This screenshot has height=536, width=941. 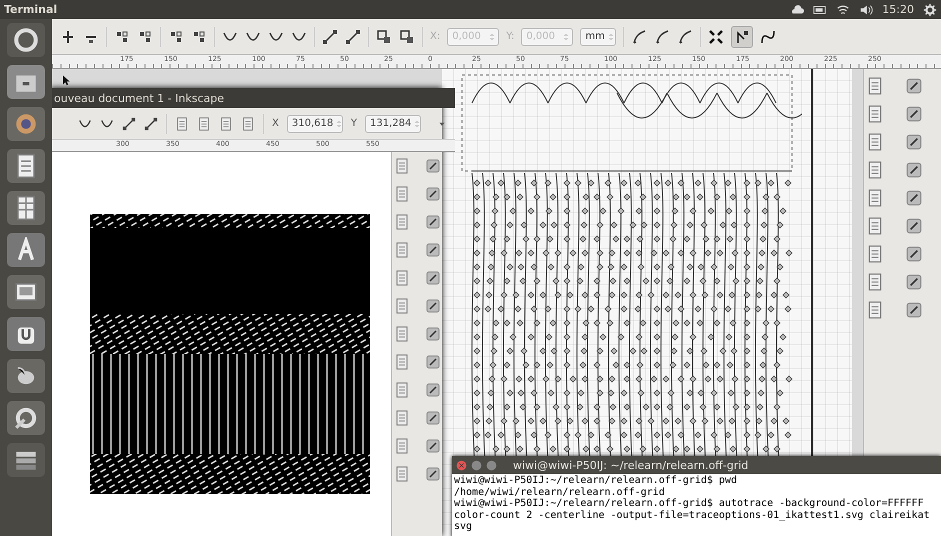 What do you see at coordinates (31, 9) in the screenshot?
I see `window-title: Terminal` at bounding box center [31, 9].